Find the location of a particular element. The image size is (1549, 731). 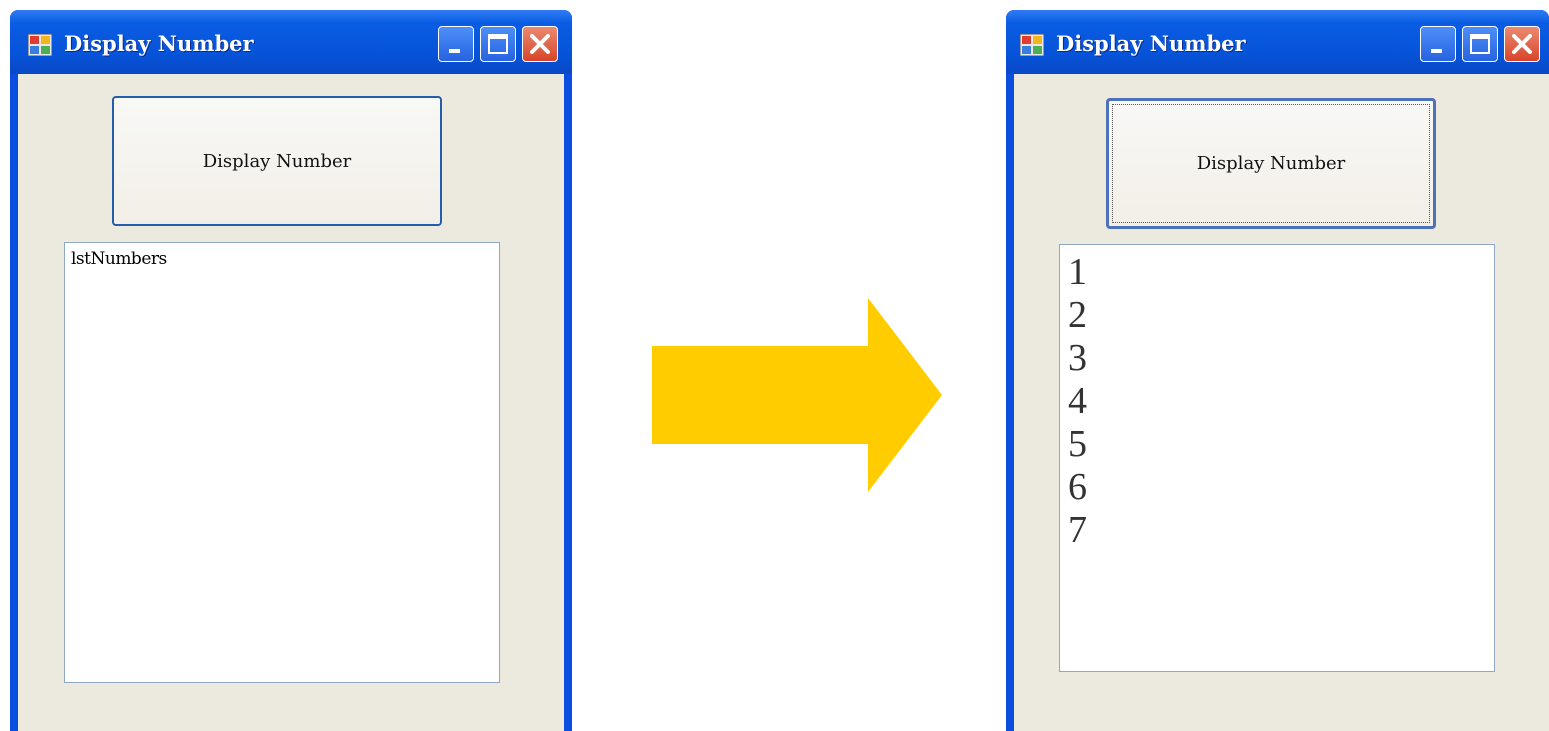

listbox-items: 1 2 3 4 5 6 7 is located at coordinates (1077, 401).